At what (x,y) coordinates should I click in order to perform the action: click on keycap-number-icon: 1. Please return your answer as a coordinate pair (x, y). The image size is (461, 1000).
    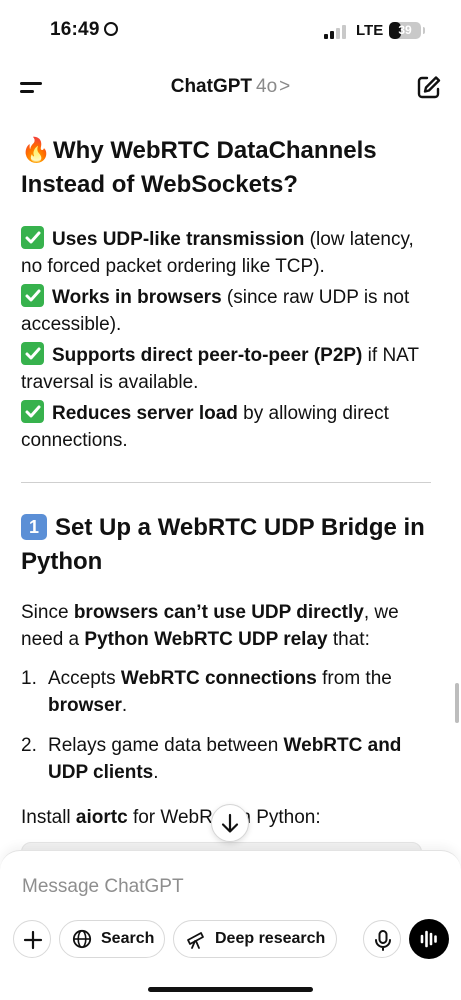
    Looking at the image, I should click on (34, 527).